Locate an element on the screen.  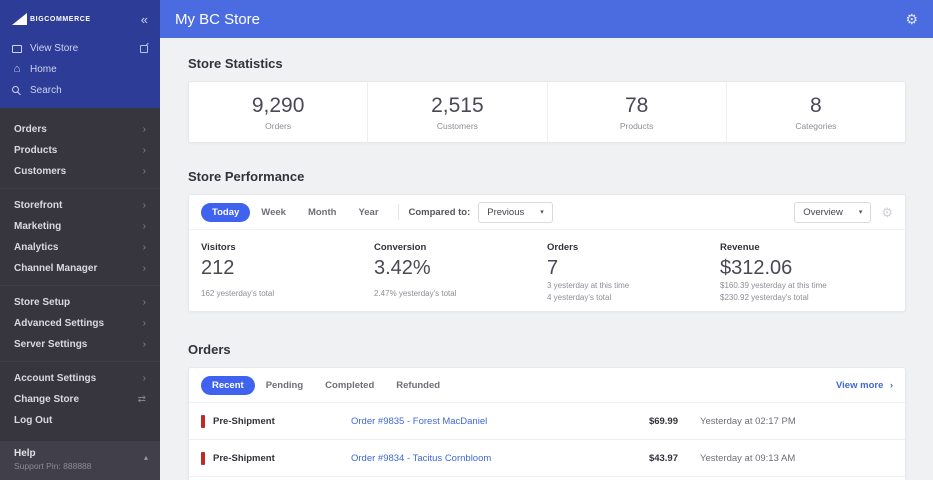
sidebar-item-server-settings: Server Settings › is located at coordinates (80, 344).